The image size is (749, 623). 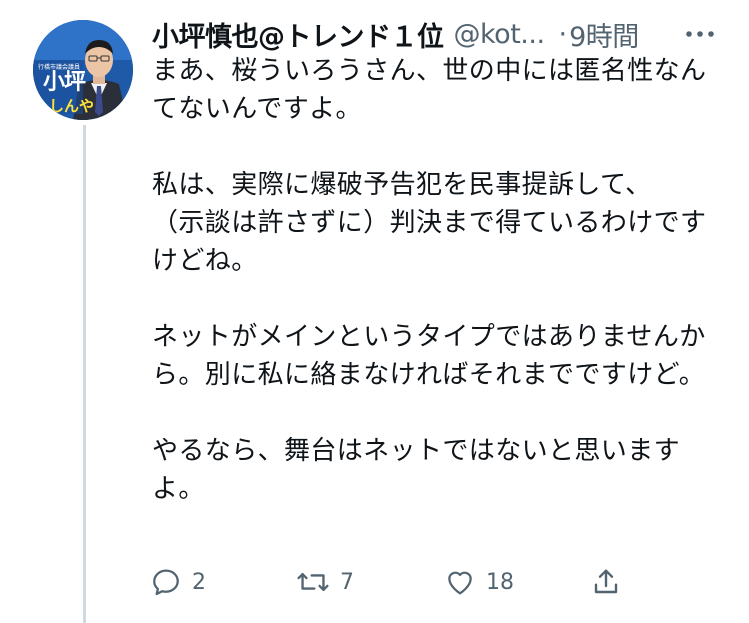 I want to click on tweet-header: 小坪慎也@トレンド１位 @kot... · 9時間, so click(x=395, y=34).